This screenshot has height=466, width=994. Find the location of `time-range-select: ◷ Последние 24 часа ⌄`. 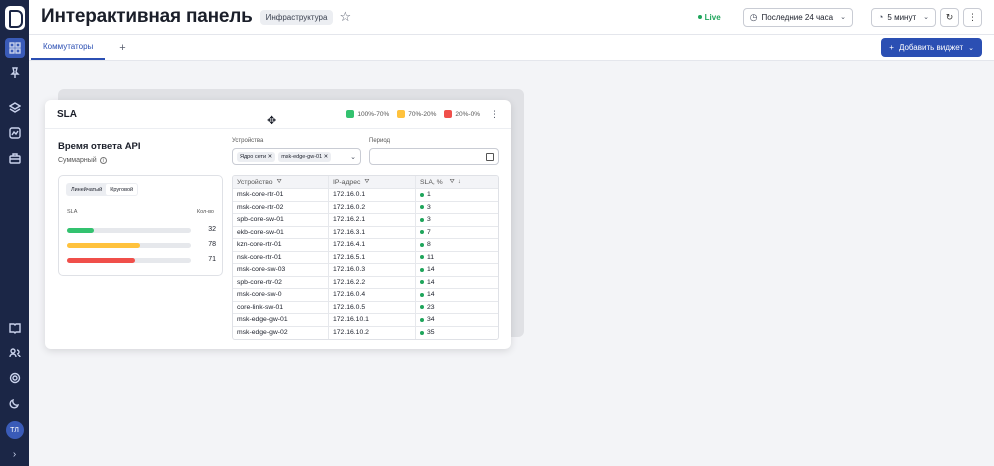

time-range-select: ◷ Последние 24 часа ⌄ is located at coordinates (797, 17).